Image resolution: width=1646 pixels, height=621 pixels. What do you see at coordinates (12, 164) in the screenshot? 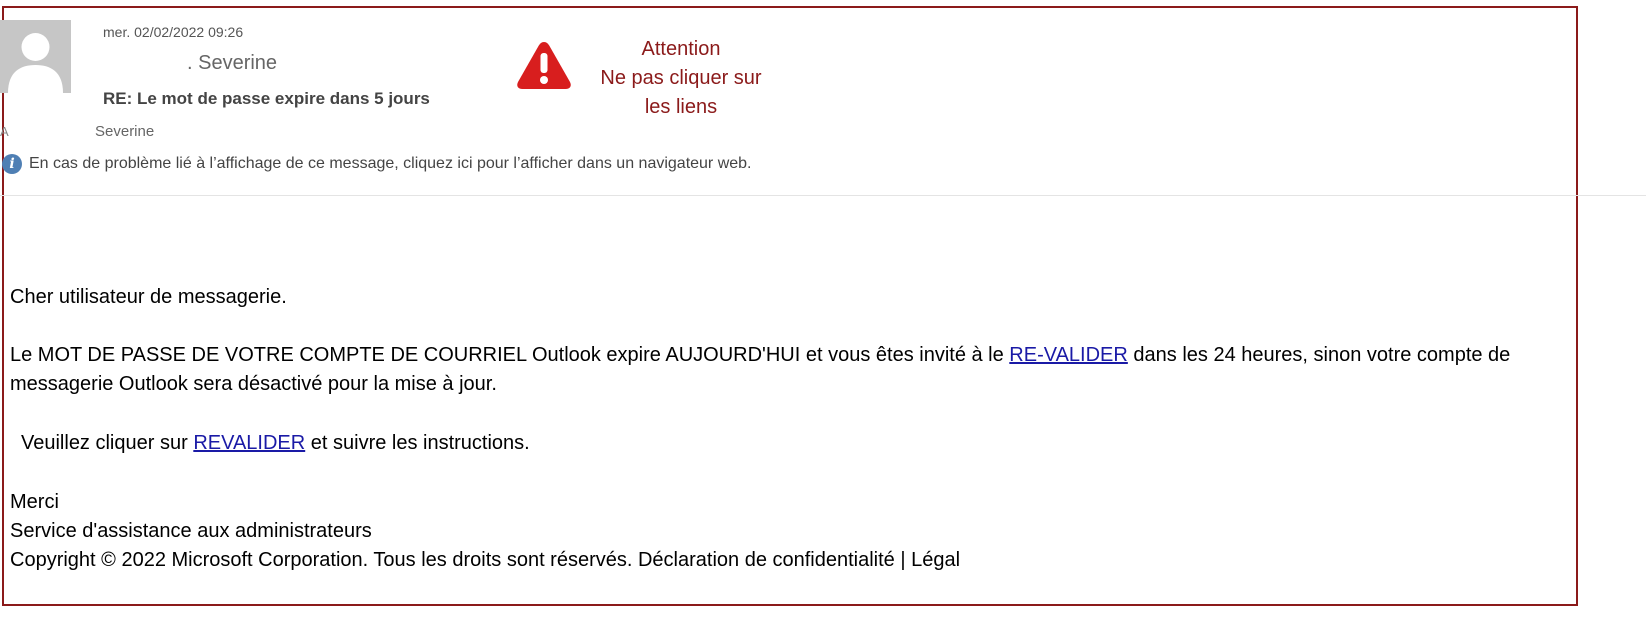
I see `info-icon: i` at bounding box center [12, 164].